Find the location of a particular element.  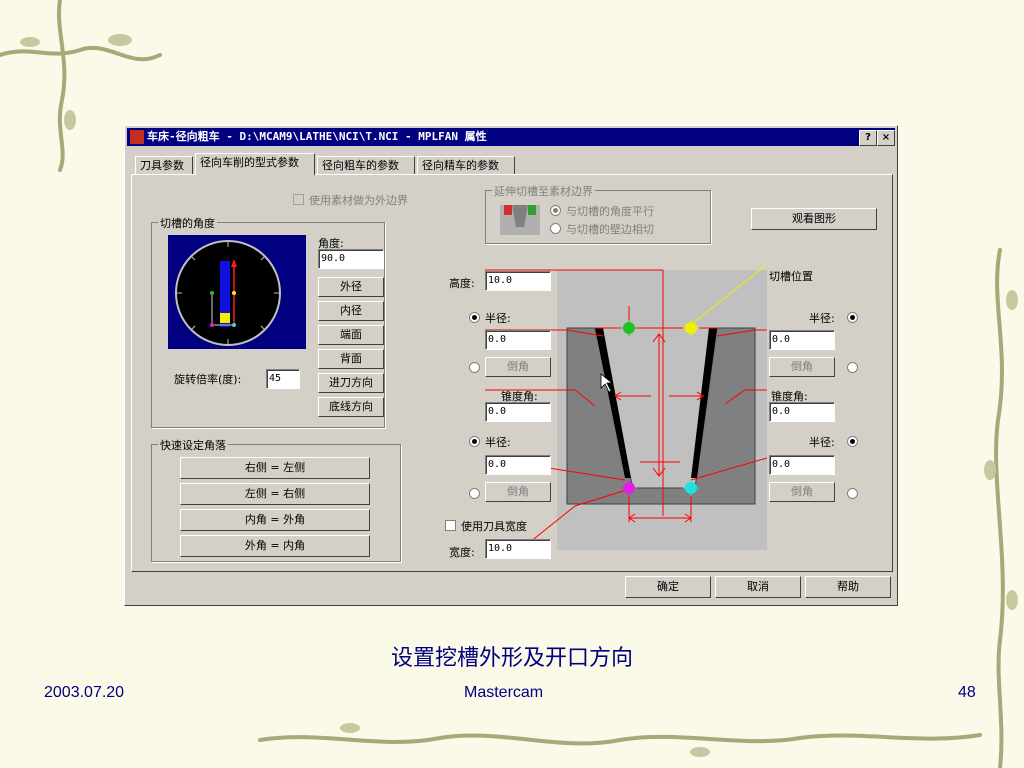

right-radius2-input: 0.0 is located at coordinates (802, 465).